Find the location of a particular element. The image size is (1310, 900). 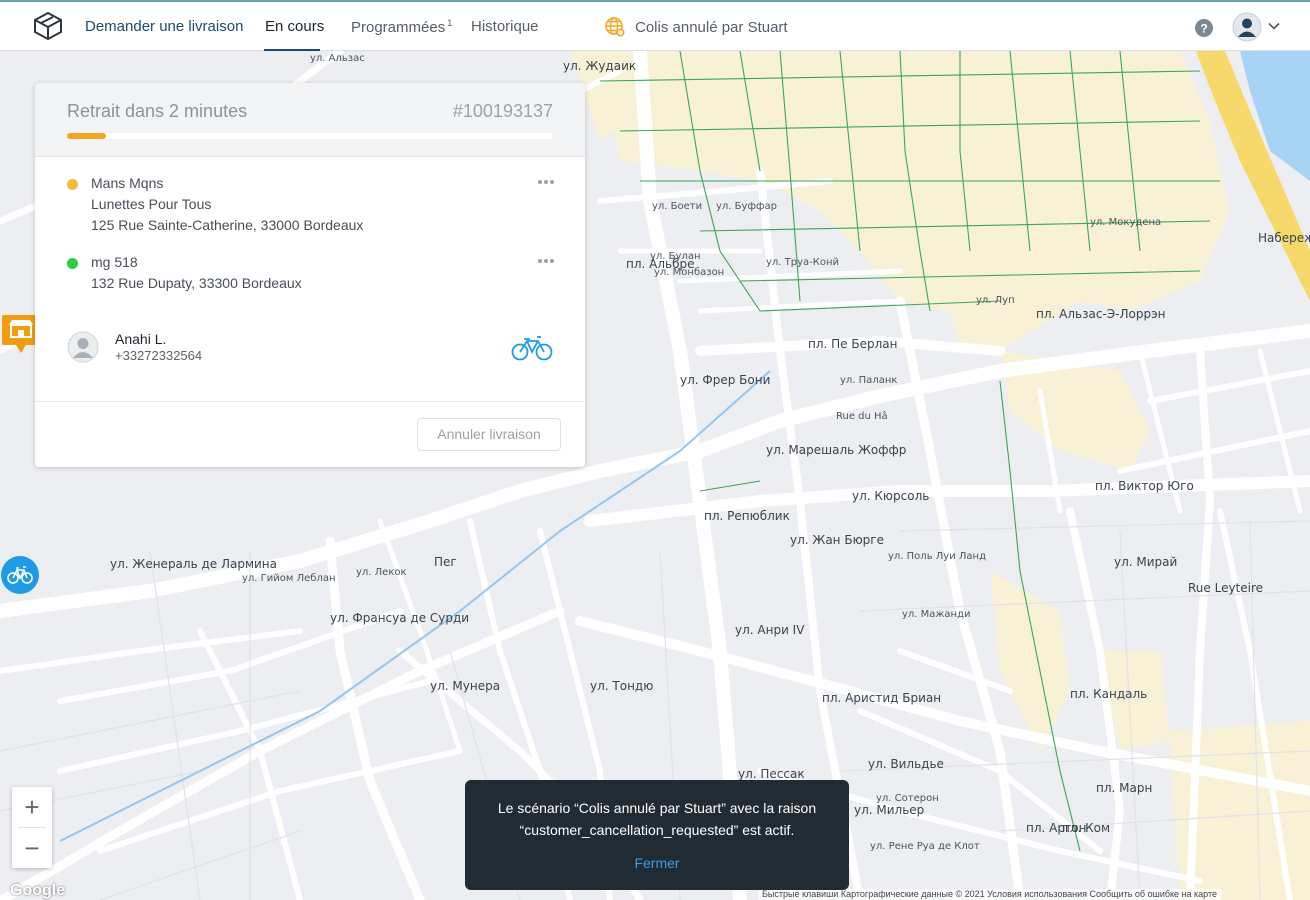

card-divider is located at coordinates (310, 401).